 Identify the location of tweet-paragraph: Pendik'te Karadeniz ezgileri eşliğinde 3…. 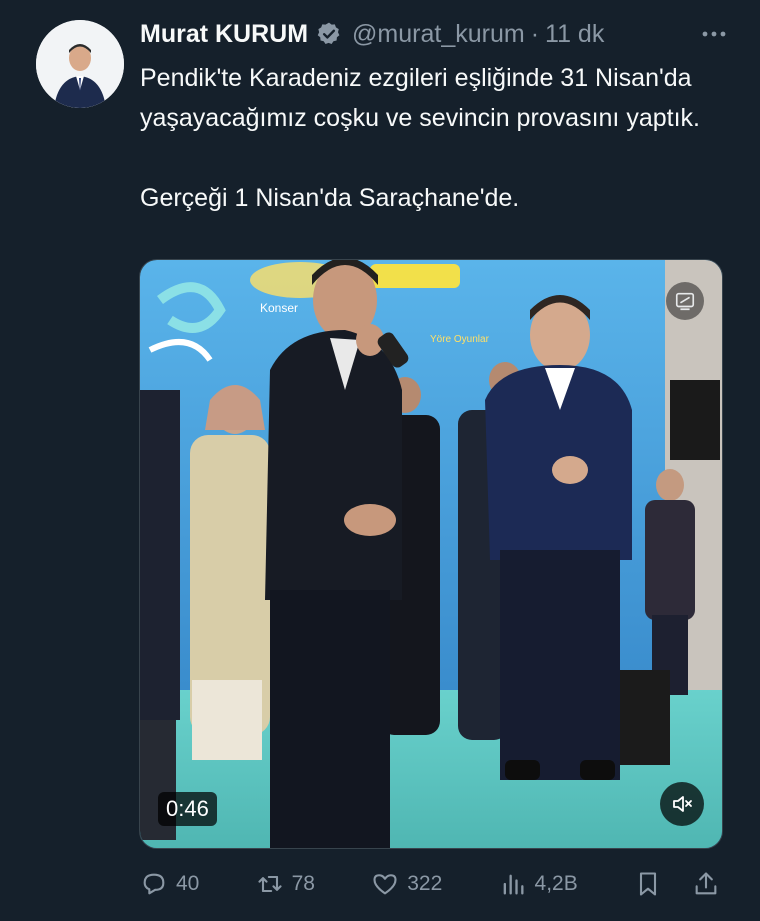
(420, 98).